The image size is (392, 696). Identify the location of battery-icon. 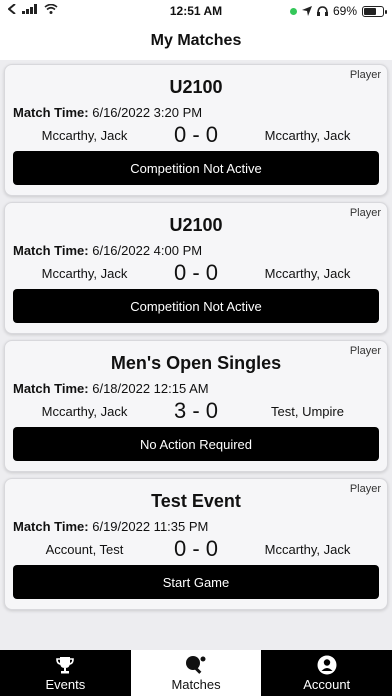
(374, 11).